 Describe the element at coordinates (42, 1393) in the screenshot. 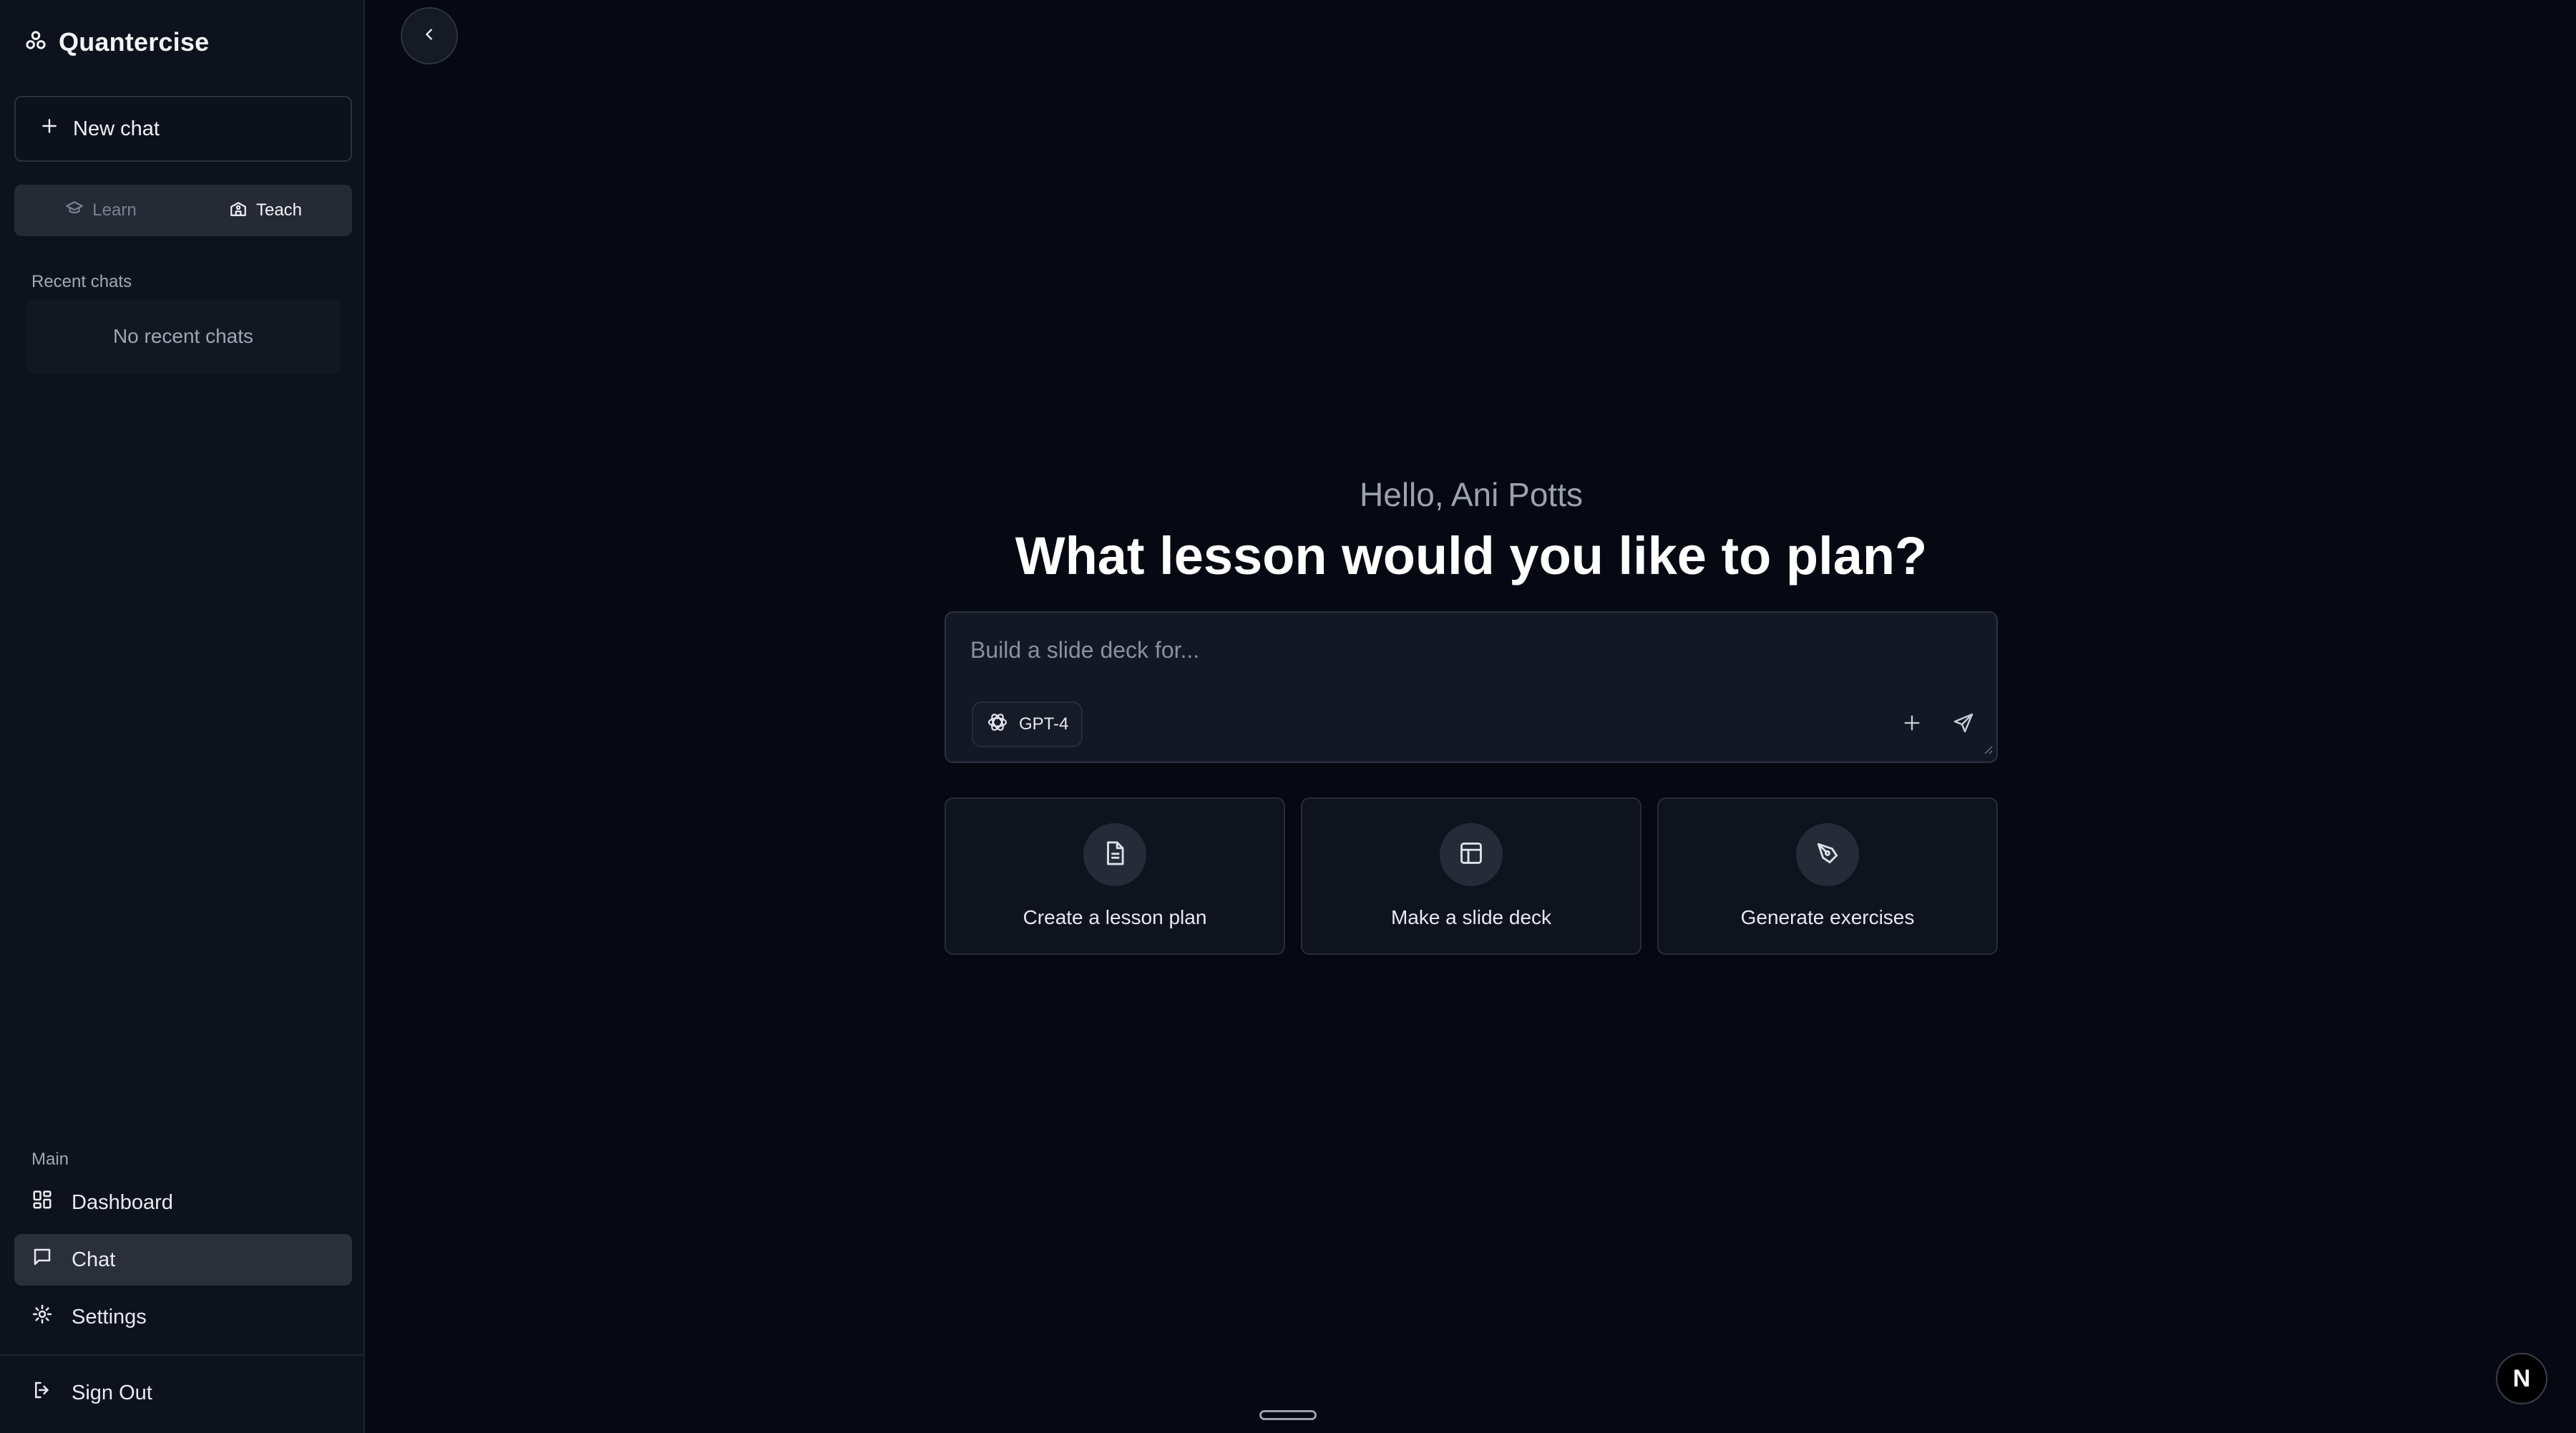

I see `log-out-icon` at that location.